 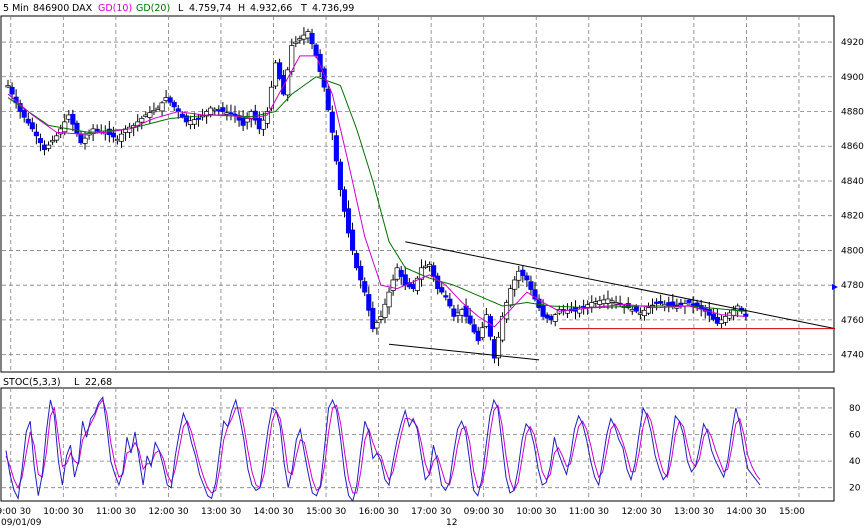 I want to click on time-tick-label: 12:00 30, so click(x=168, y=512).